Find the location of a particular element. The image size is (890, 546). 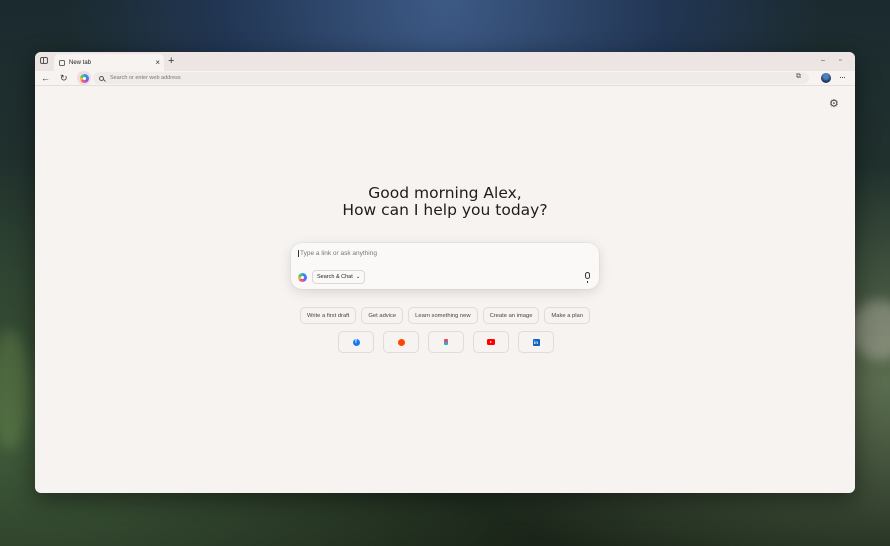

toolbar: ← ↻ Search or enter web address ⧉ ··· is located at coordinates (445, 78).